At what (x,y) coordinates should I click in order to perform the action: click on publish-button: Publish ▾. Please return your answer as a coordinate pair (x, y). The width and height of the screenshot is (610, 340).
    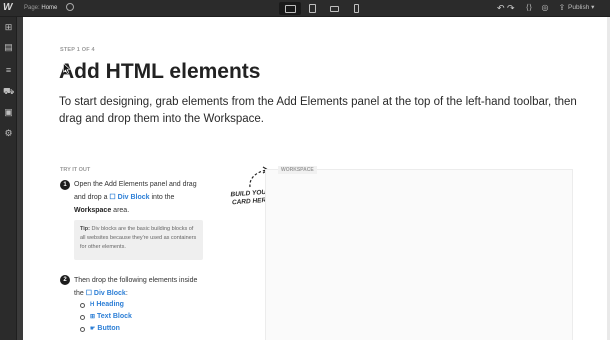
    Looking at the image, I should click on (581, 8).